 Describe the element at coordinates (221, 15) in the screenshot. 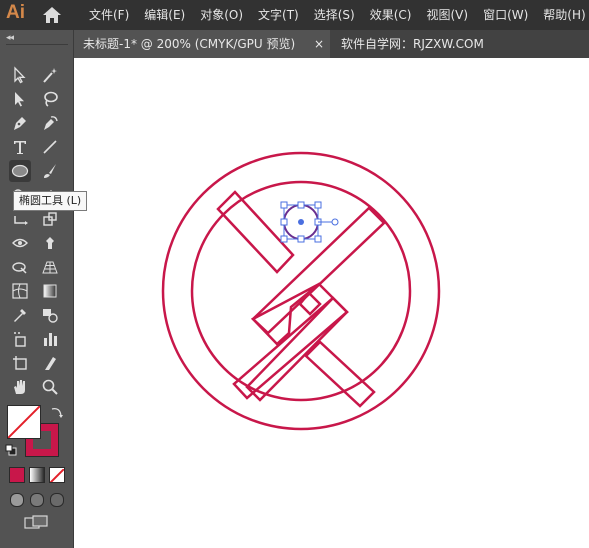

I see `menu-object: 对象(O)` at that location.